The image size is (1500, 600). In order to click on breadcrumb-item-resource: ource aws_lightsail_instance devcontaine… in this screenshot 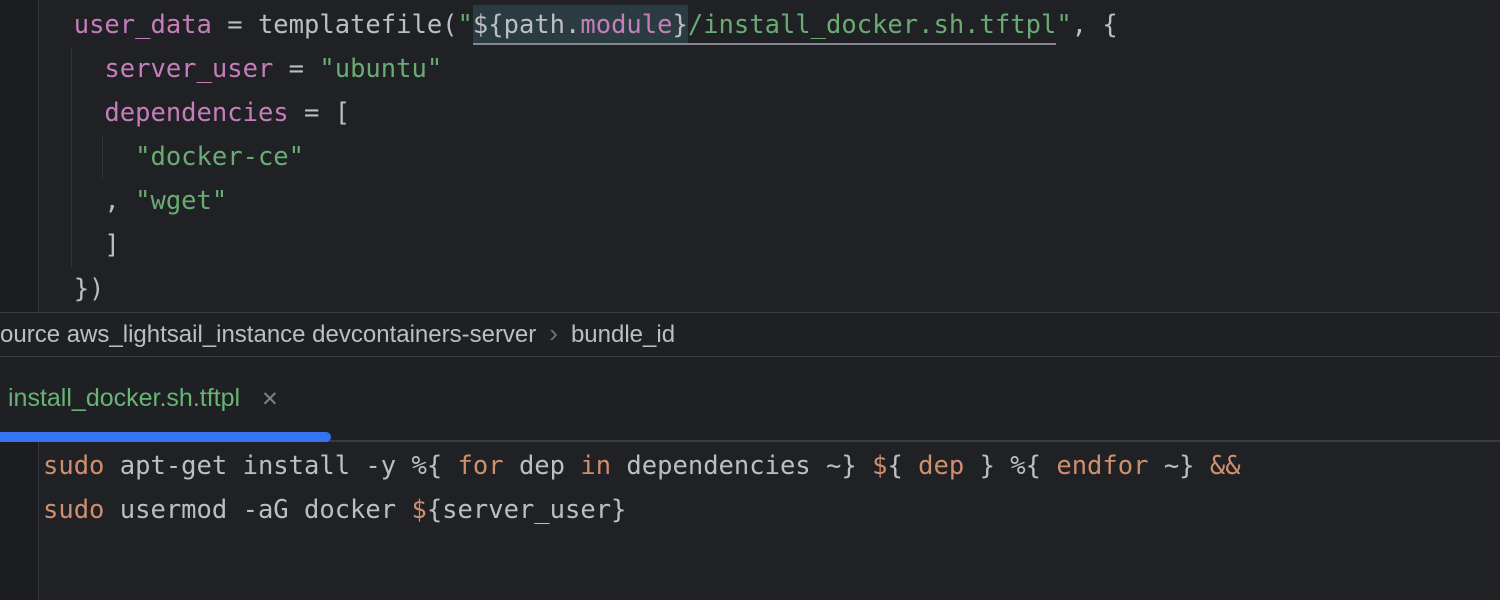, I will do `click(268, 335)`.